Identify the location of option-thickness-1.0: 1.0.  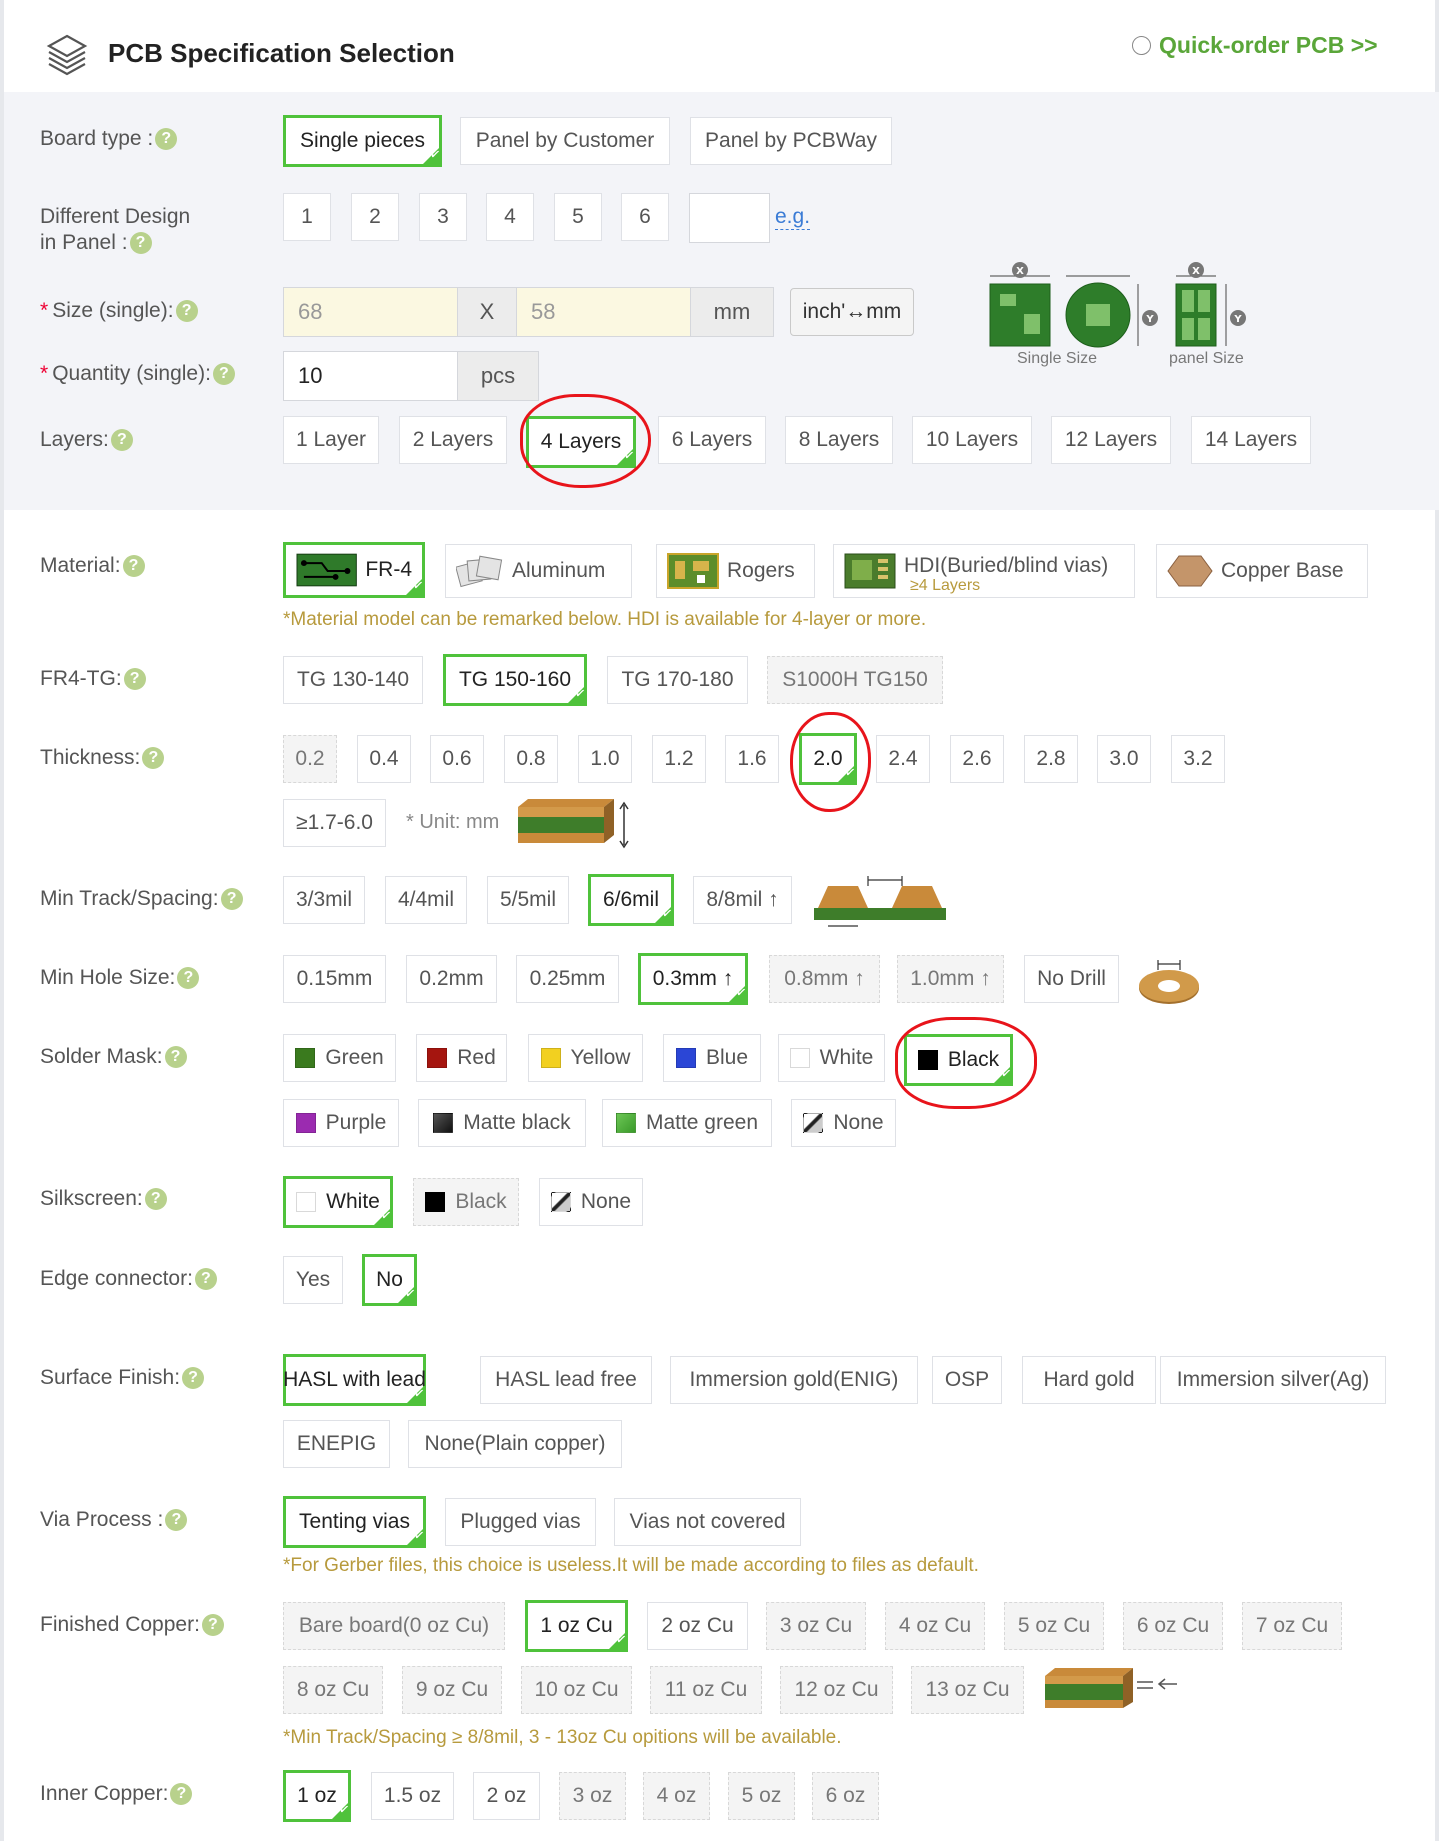
(605, 759).